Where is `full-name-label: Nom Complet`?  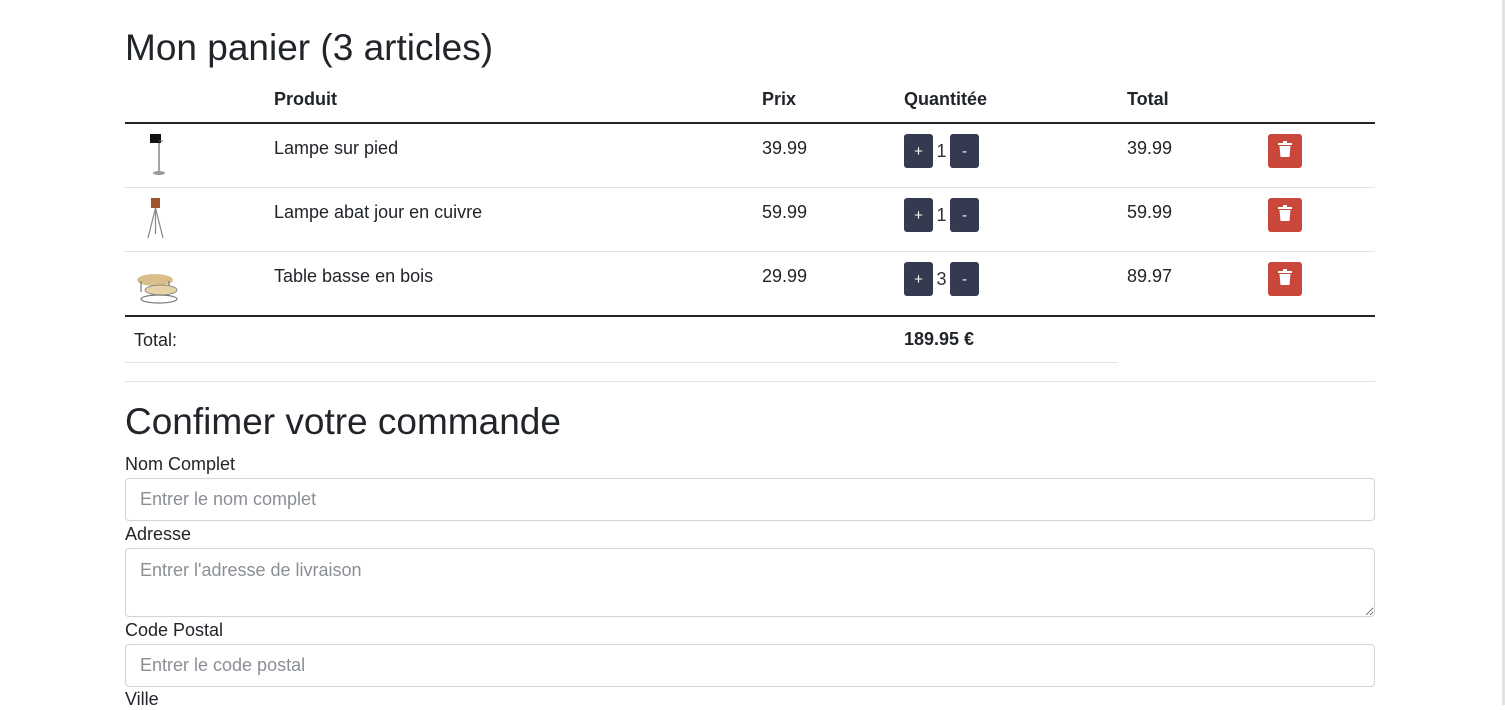 full-name-label: Nom Complet is located at coordinates (180, 464).